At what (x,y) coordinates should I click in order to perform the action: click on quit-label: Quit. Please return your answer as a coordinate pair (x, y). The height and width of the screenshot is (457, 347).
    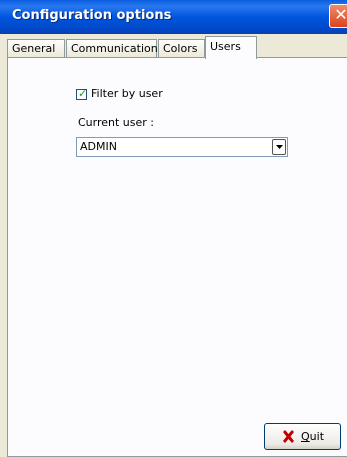
    Looking at the image, I should click on (312, 436).